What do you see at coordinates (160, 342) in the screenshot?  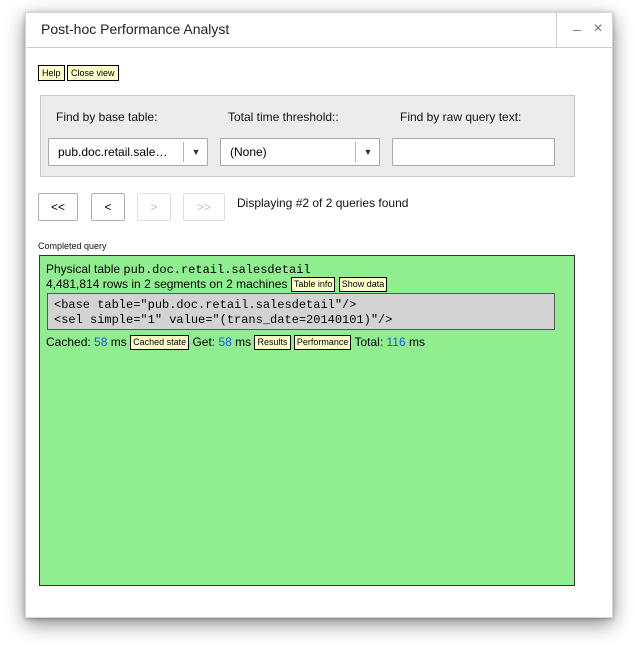 I see `cached-state-button: Cached state` at bounding box center [160, 342].